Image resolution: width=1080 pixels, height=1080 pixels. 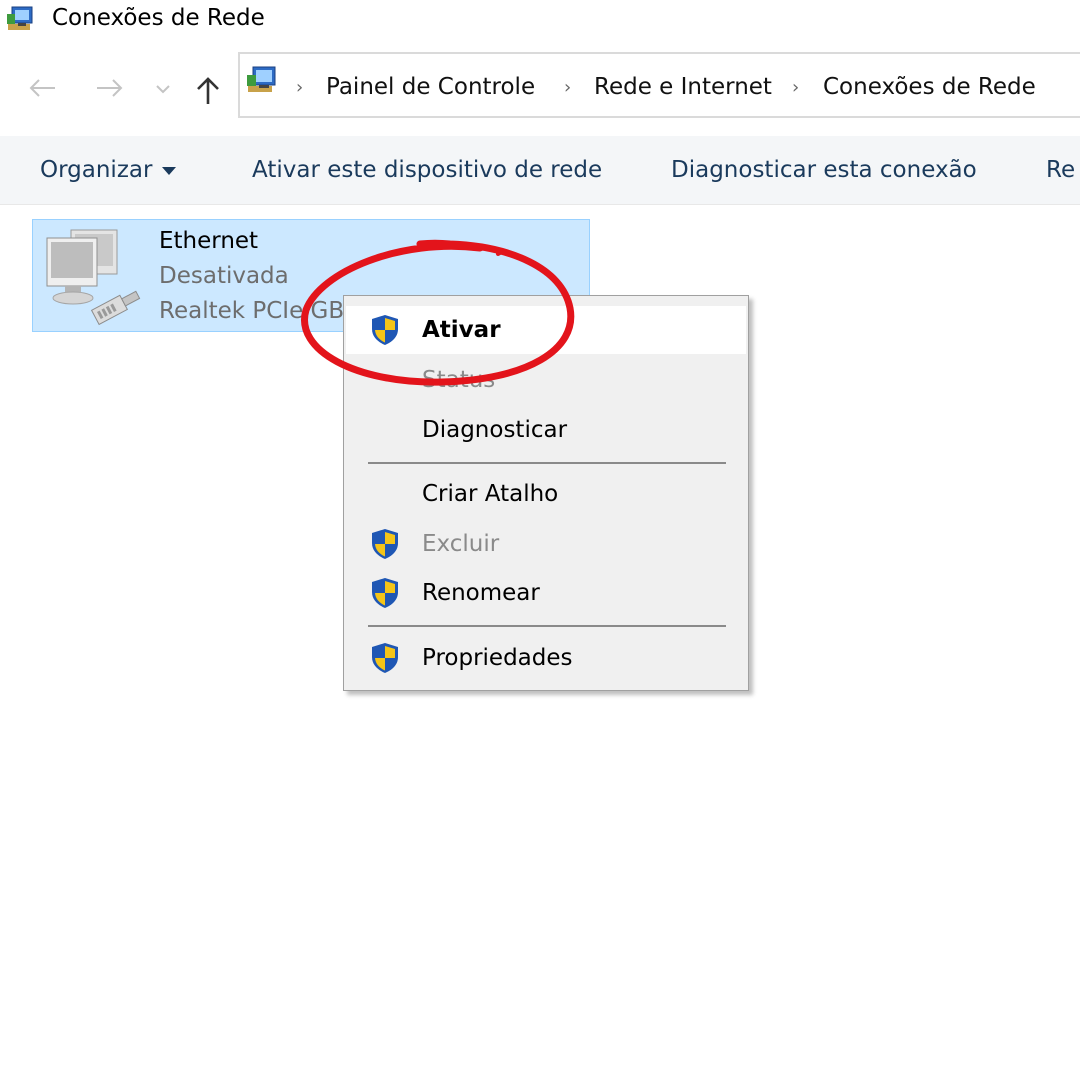 I want to click on breadcrumb-network-connections: Conexões de Rede, so click(x=929, y=87).